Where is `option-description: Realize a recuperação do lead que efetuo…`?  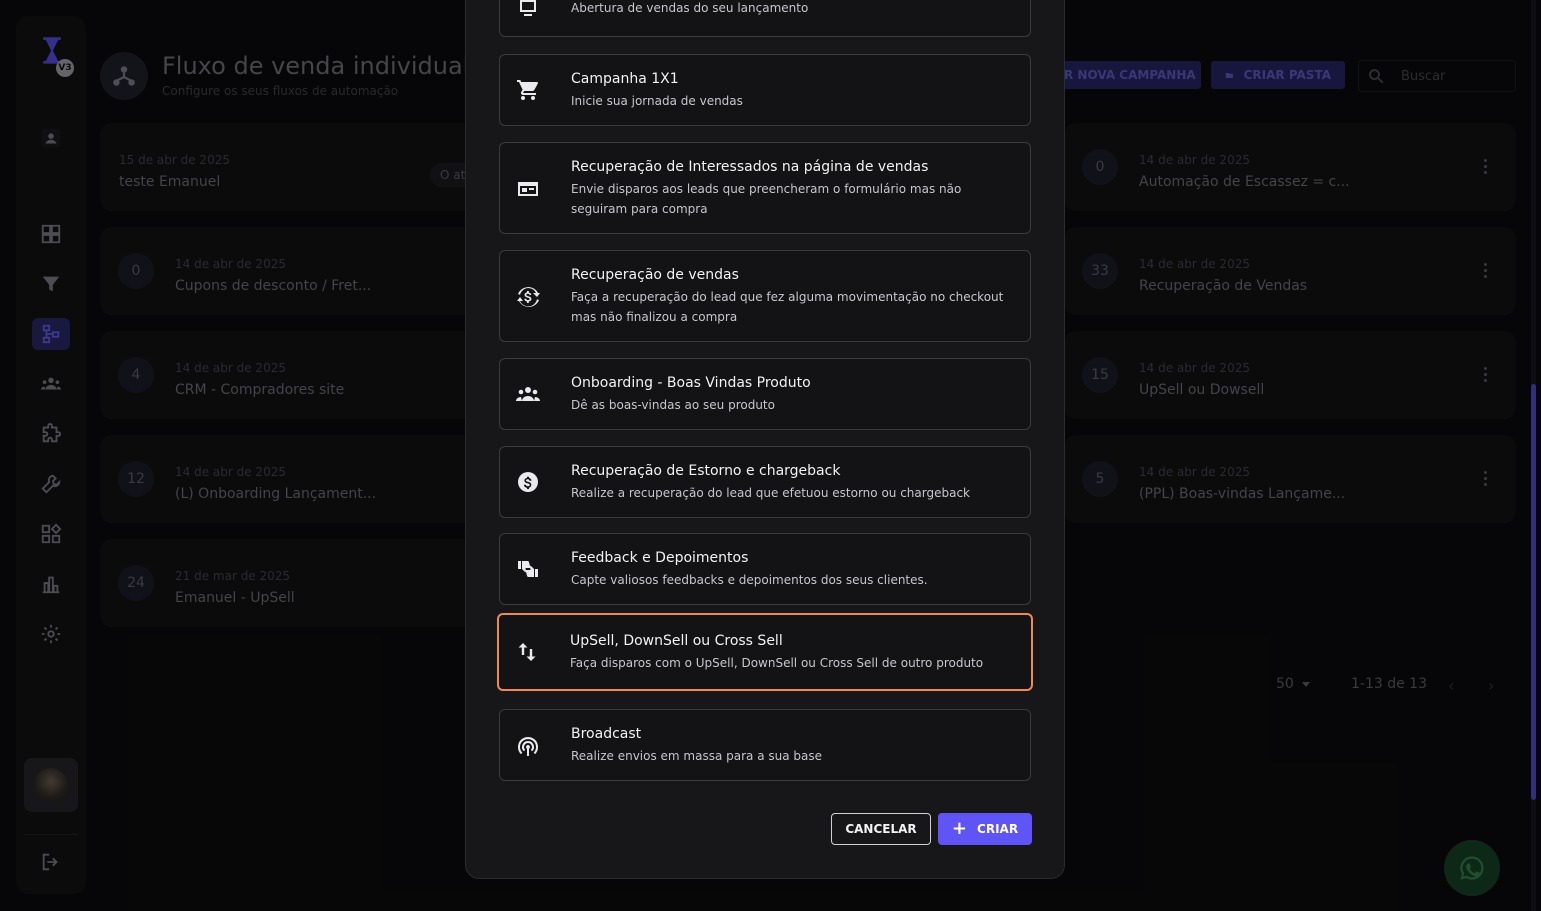 option-description: Realize a recuperação do lead que efetuo… is located at coordinates (770, 493).